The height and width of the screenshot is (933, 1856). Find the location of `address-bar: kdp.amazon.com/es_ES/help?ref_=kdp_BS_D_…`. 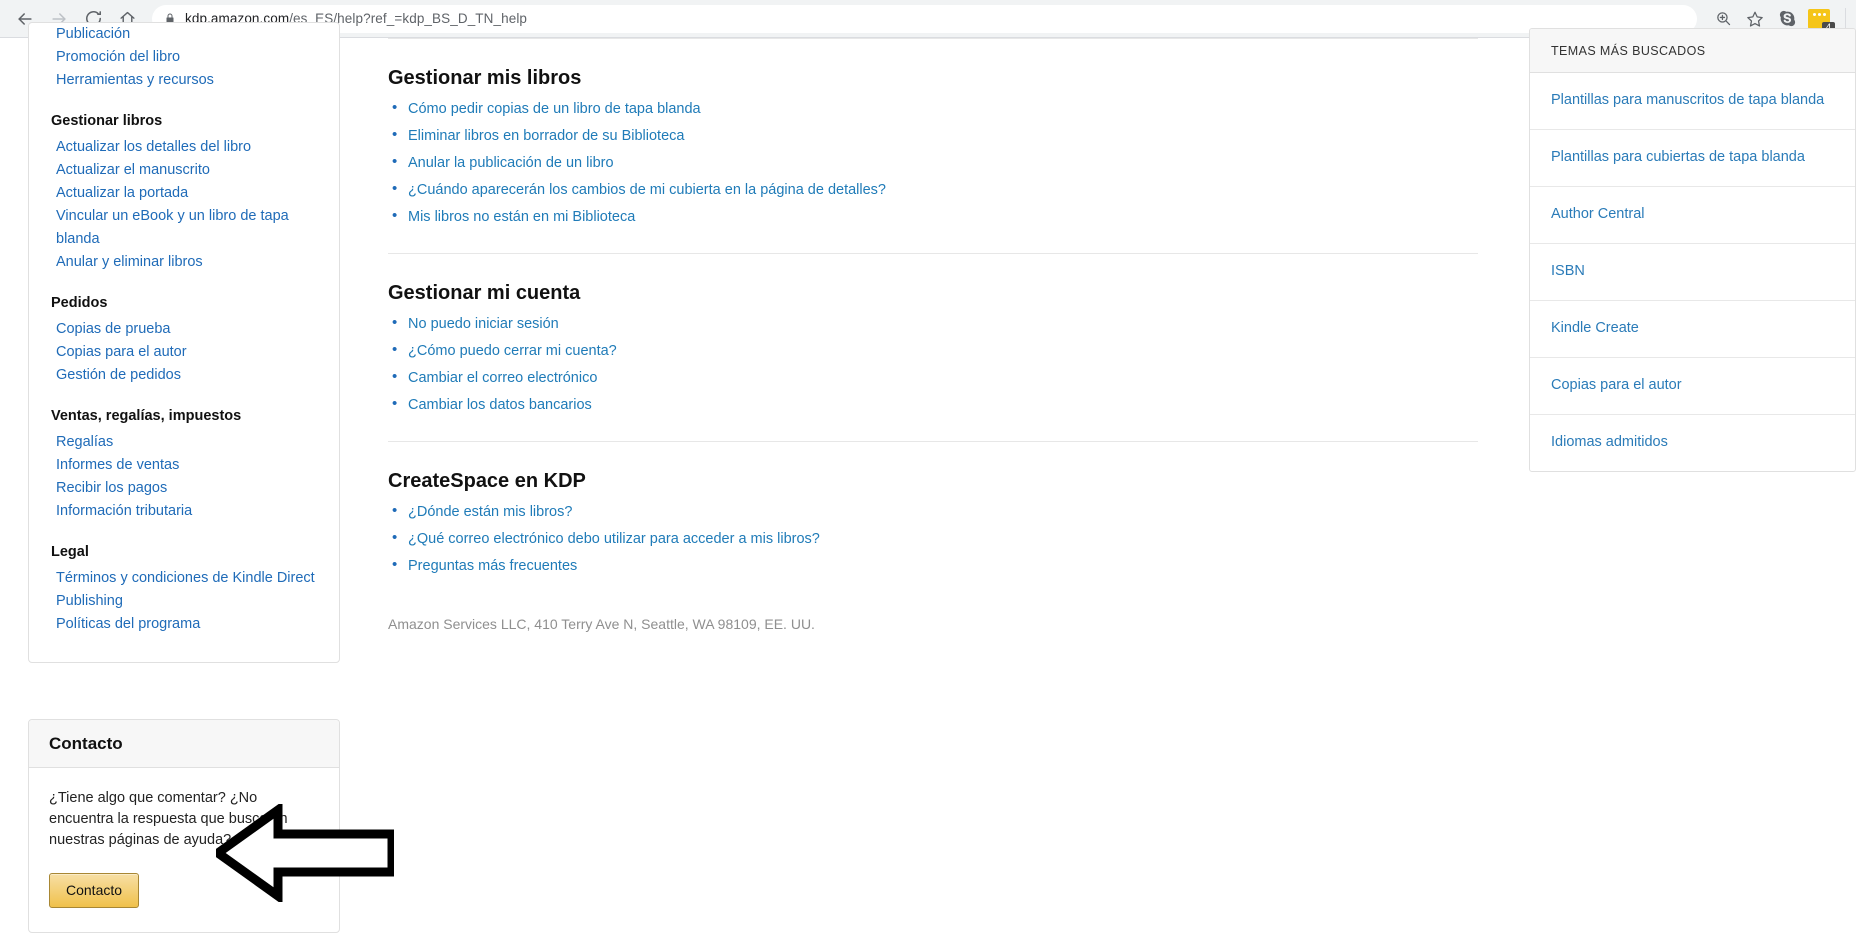

address-bar: kdp.amazon.com/es_ES/help?ref_=kdp_BS_D_… is located at coordinates (924, 18).